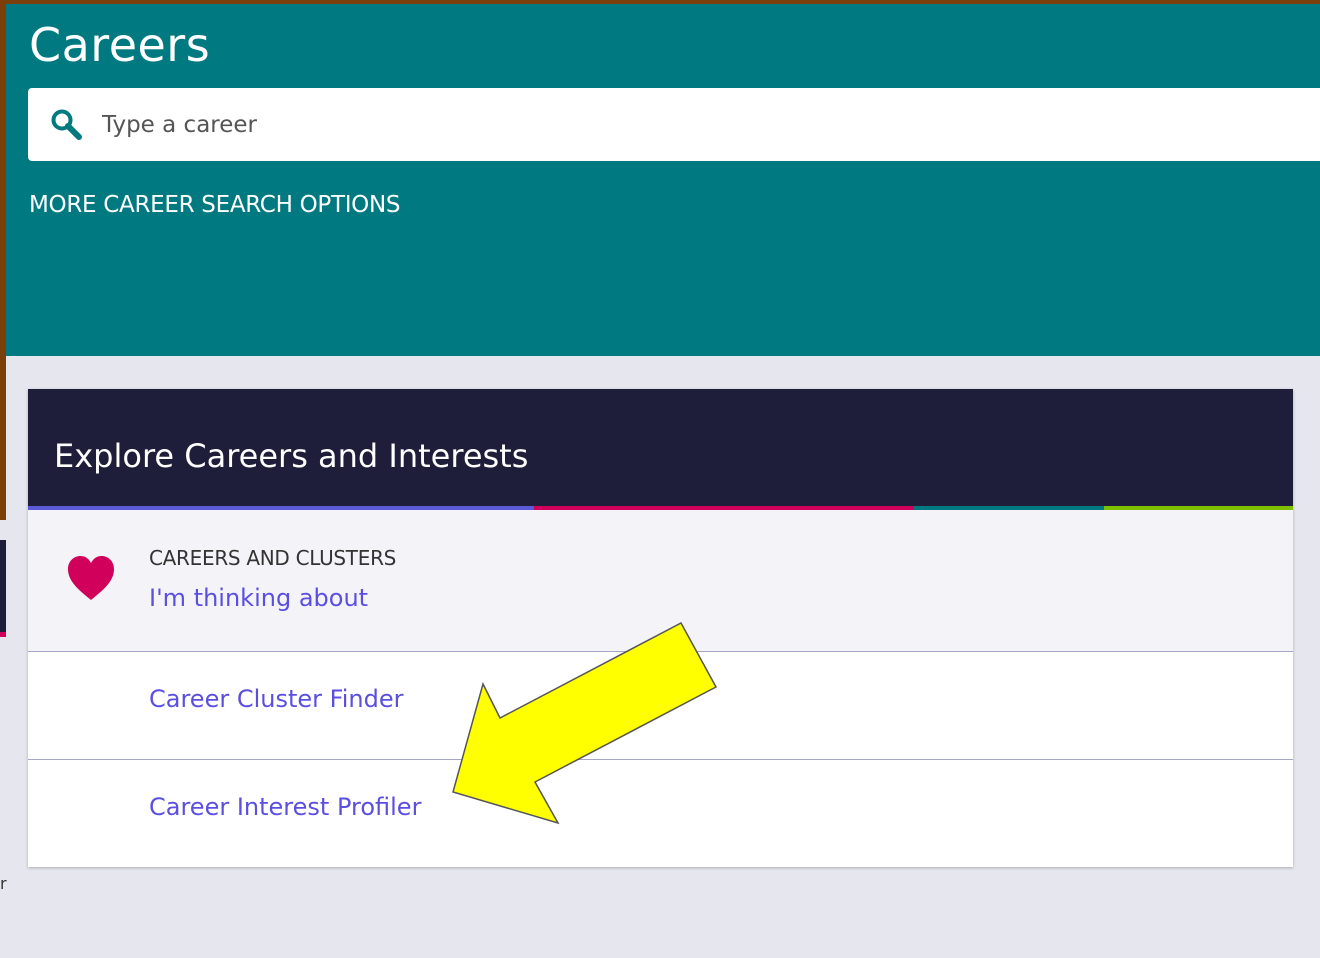  What do you see at coordinates (3, 586) in the screenshot?
I see `background-window-edge` at bounding box center [3, 586].